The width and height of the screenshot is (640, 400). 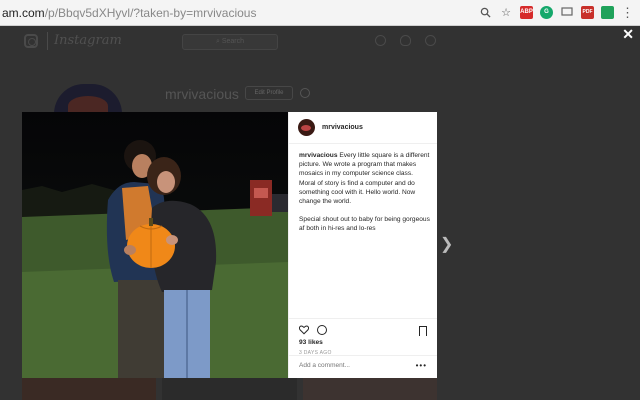 What do you see at coordinates (526, 12) in the screenshot?
I see `adblock-extension-icon: ABP` at bounding box center [526, 12].